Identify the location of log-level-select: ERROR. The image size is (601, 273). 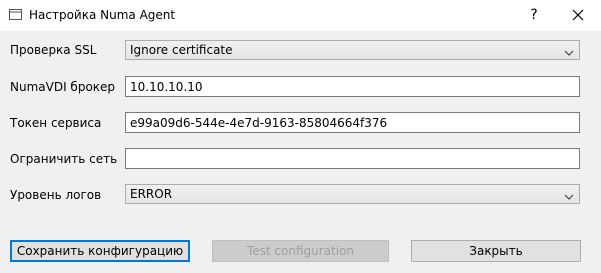
(352, 194).